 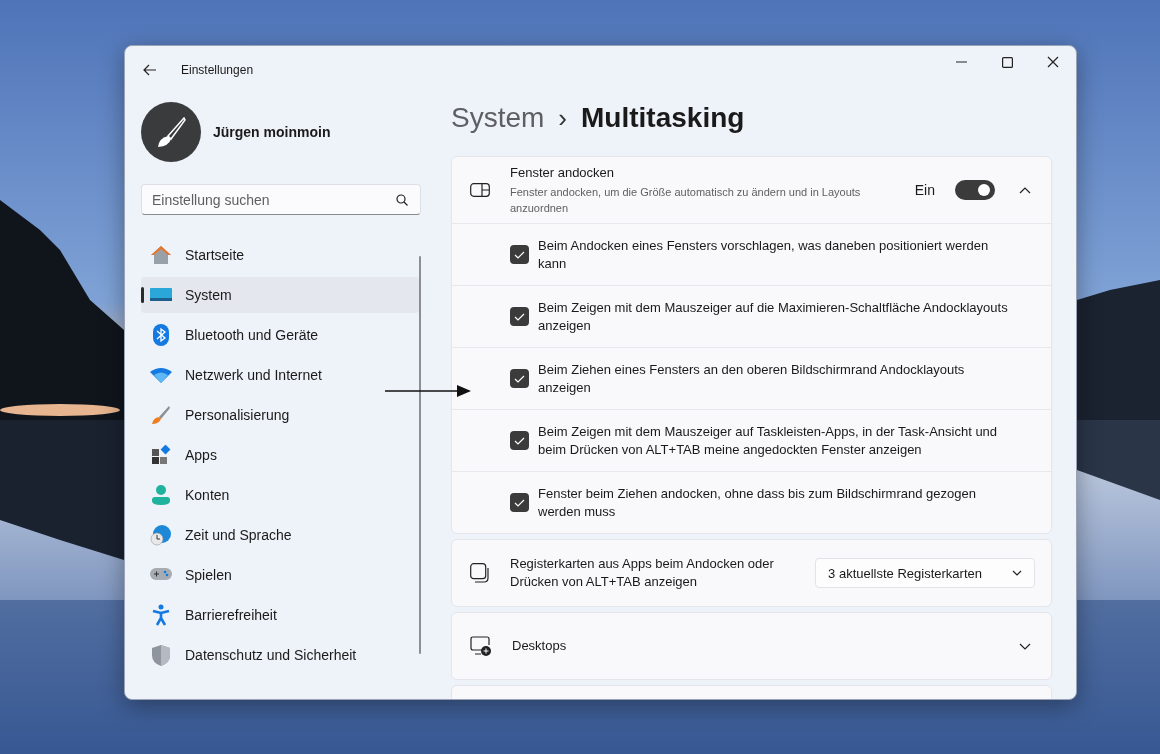 I want to click on sidebar-item: Startseite, so click(x=280, y=255).